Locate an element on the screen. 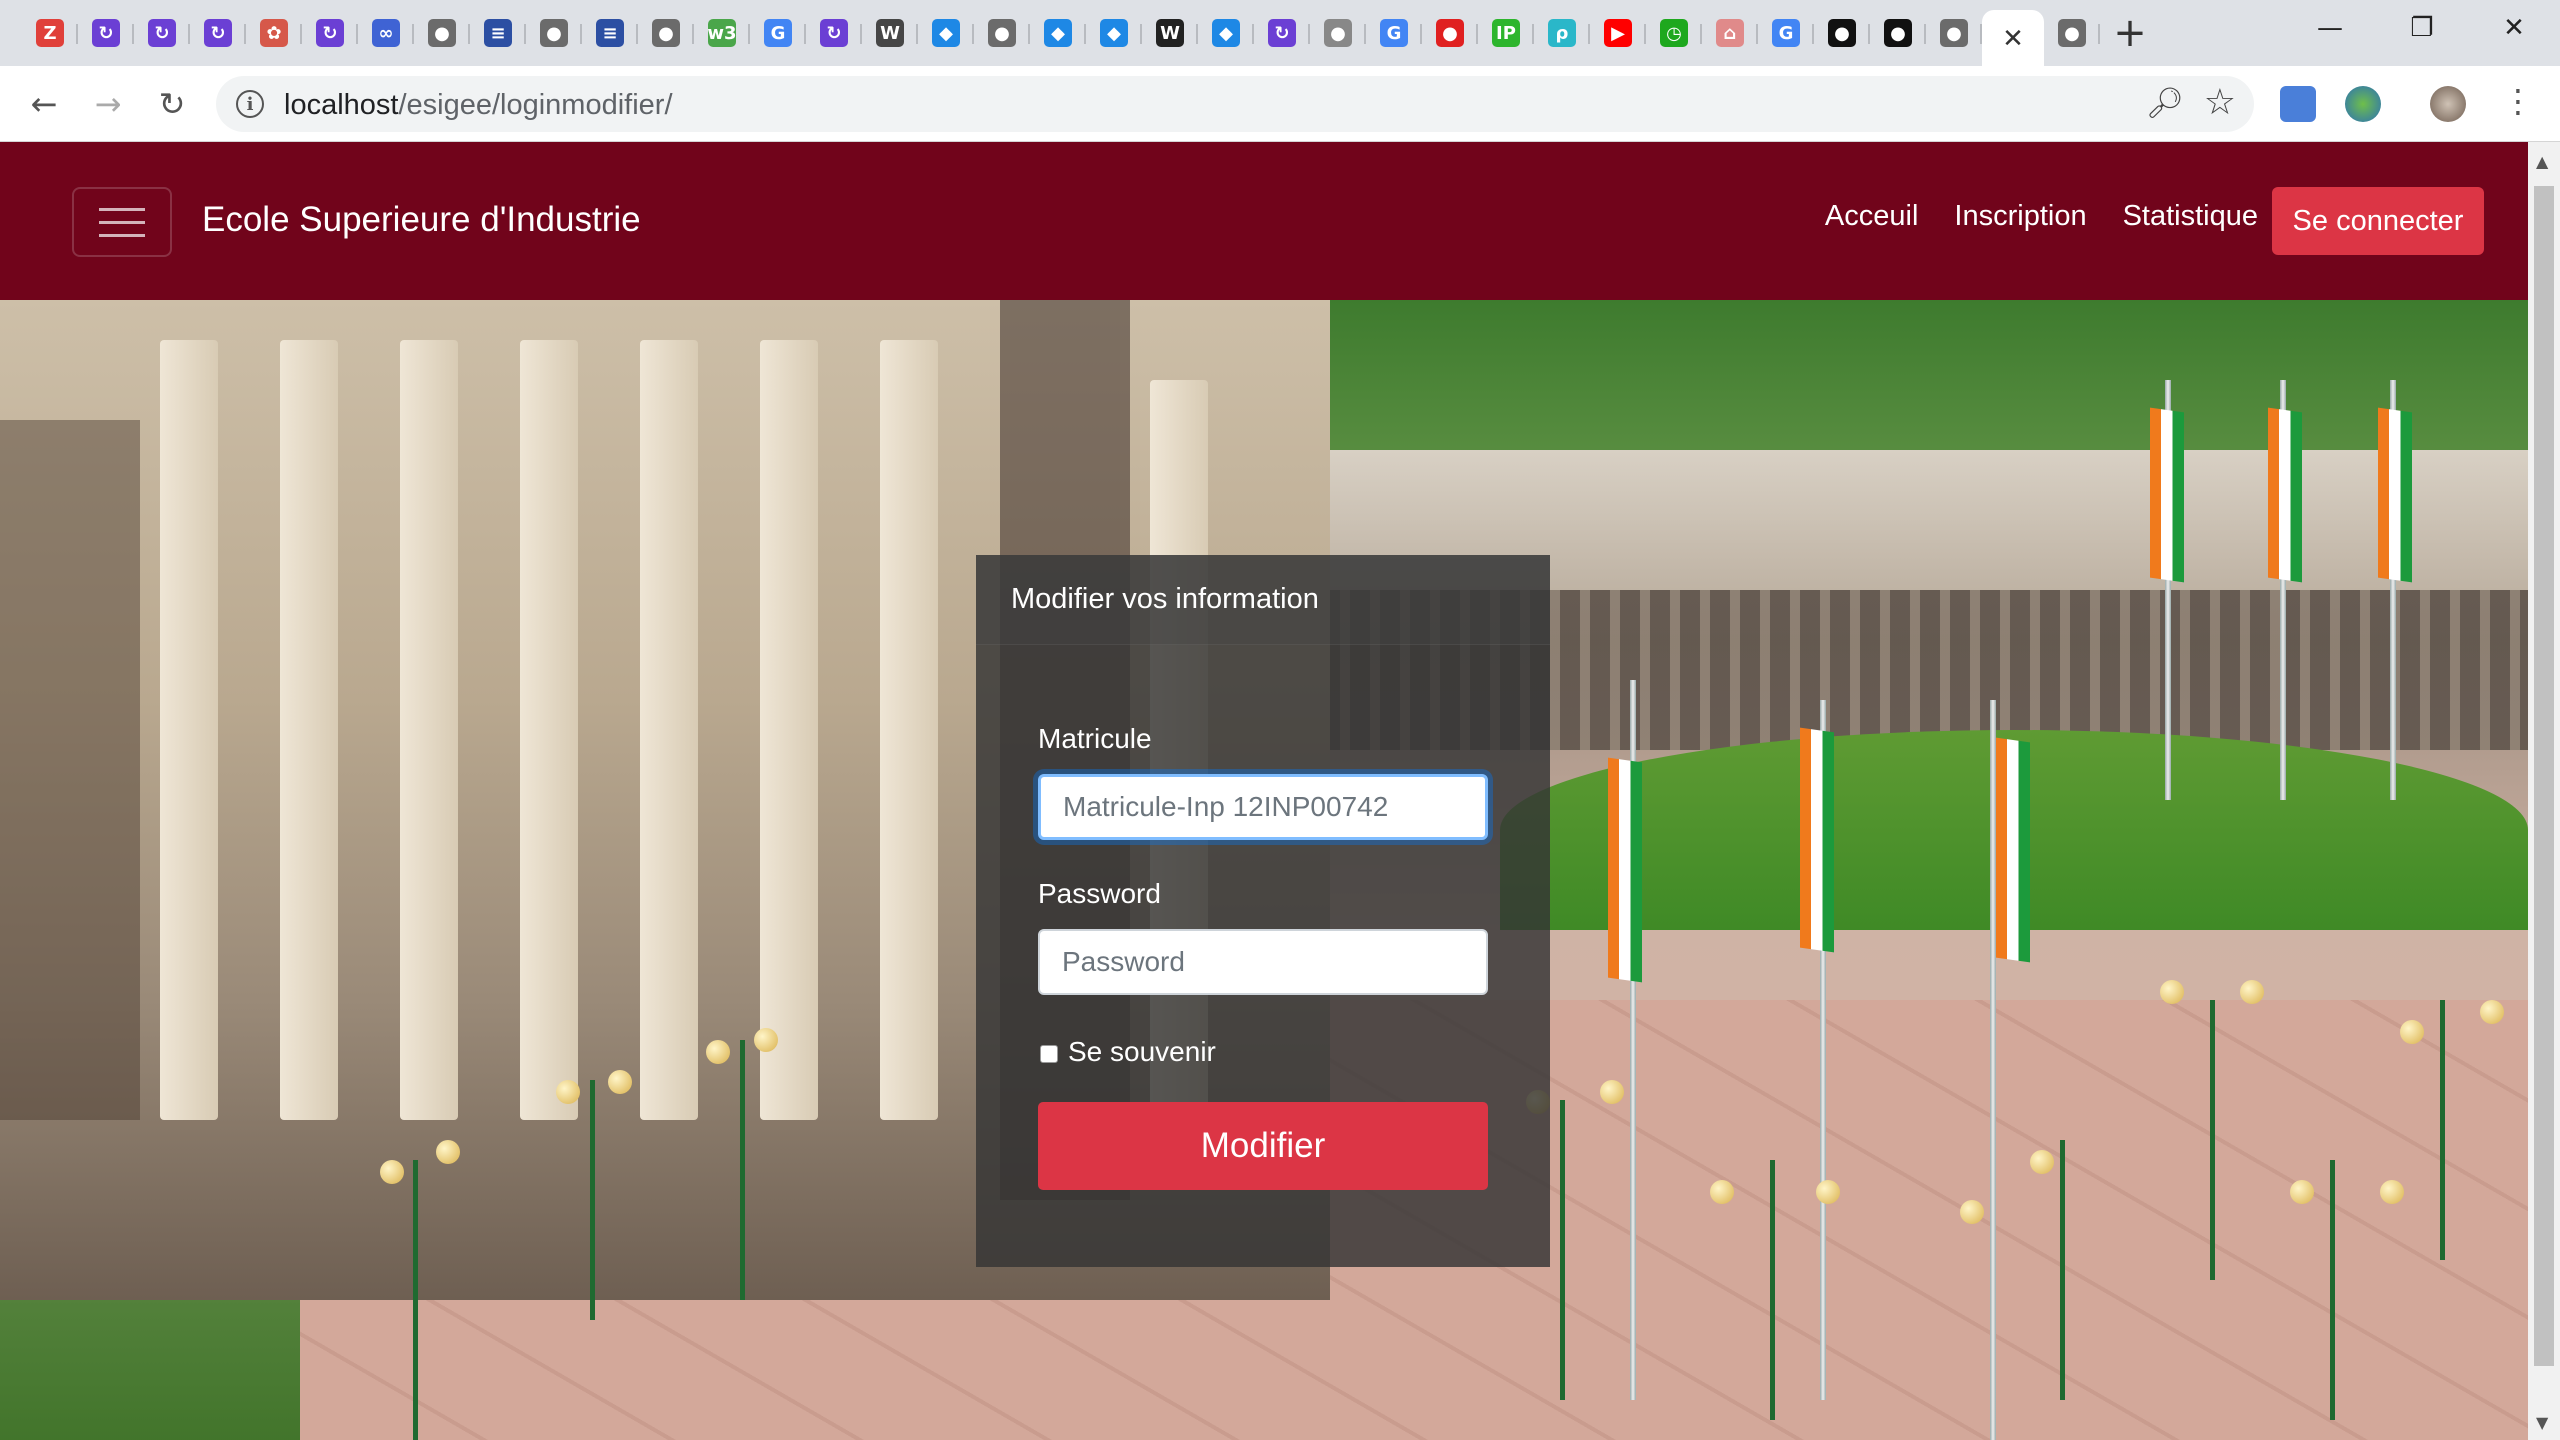 Image resolution: width=2560 pixels, height=1440 pixels. scrollbar-thumb is located at coordinates (2544, 776).